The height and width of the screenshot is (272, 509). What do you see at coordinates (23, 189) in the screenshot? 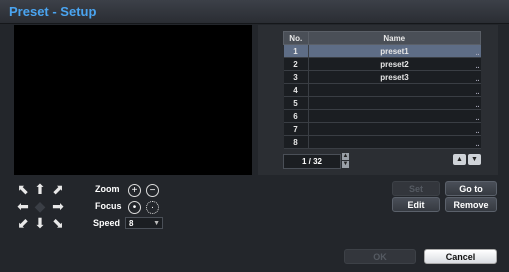
I see `arrow-up-left-icon: ⬉` at bounding box center [23, 189].